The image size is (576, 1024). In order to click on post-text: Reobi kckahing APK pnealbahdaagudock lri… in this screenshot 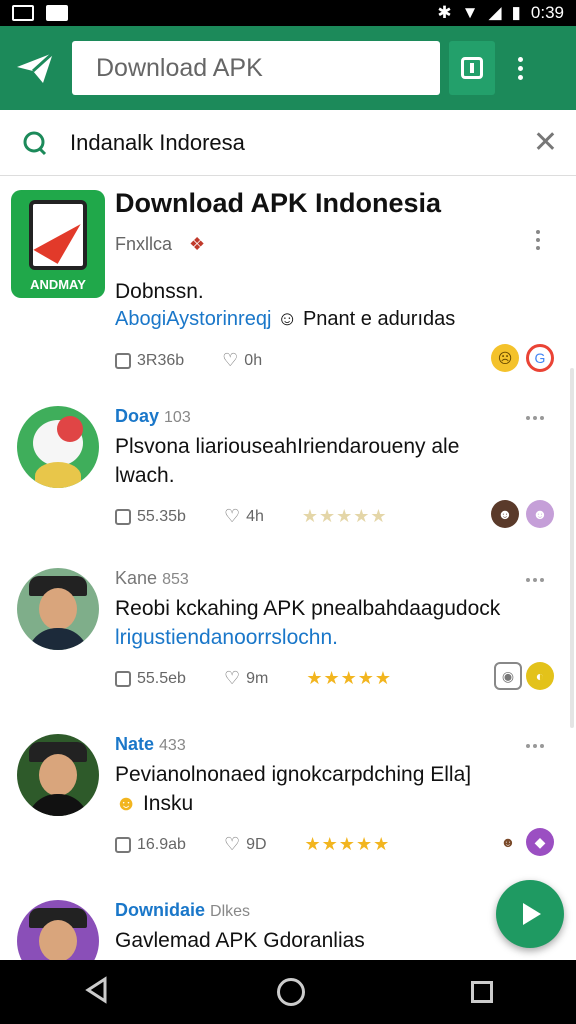, I will do `click(308, 623)`.